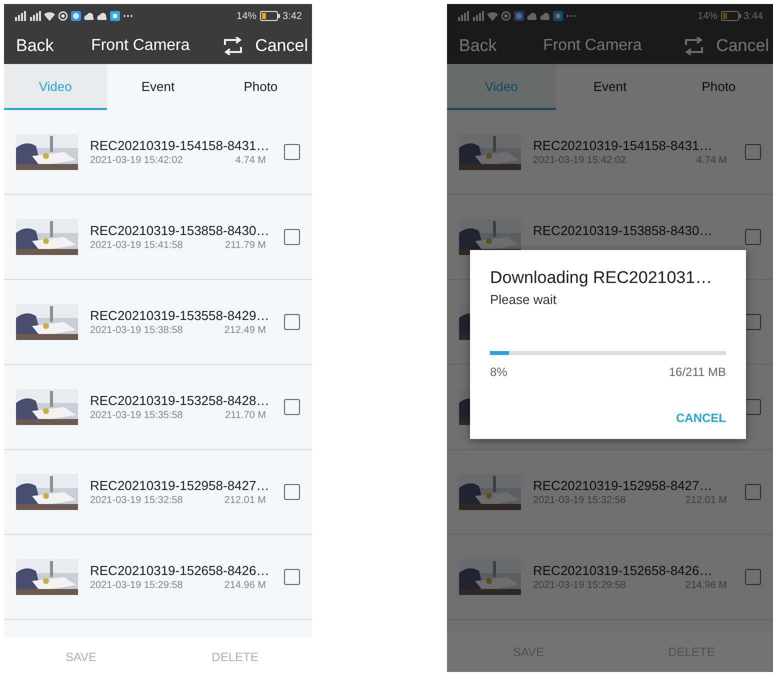 Image resolution: width=773 pixels, height=677 pixels. Describe the element at coordinates (245, 500) in the screenshot. I see `file-size: 212.01 M` at that location.